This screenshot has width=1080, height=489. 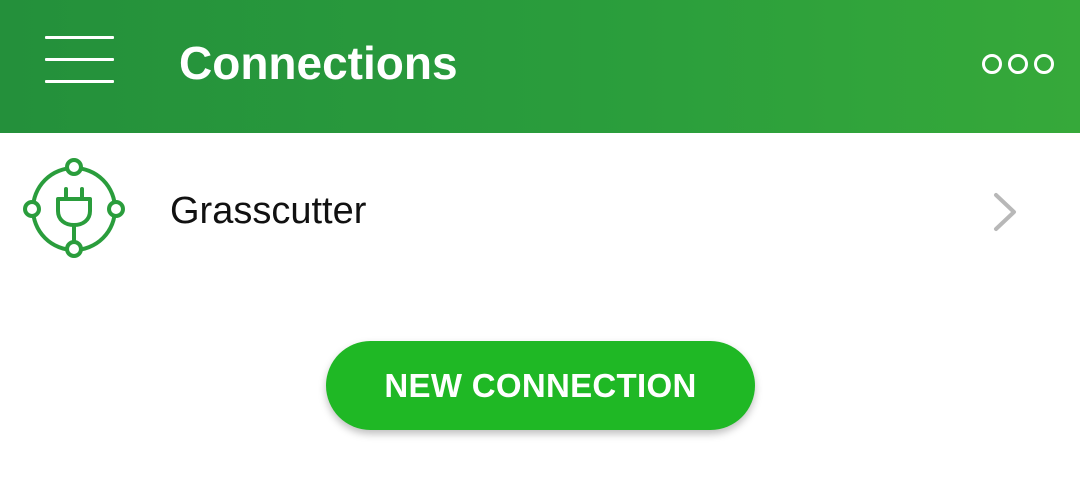 What do you see at coordinates (540, 385) in the screenshot?
I see `new-connection-button: NEW CONNECTION` at bounding box center [540, 385].